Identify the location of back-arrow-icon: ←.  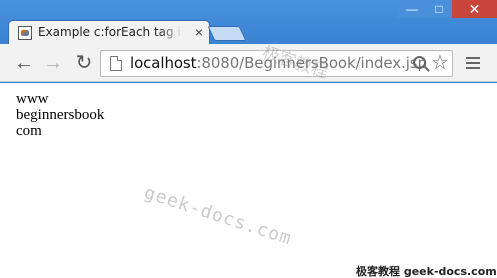
(24, 63).